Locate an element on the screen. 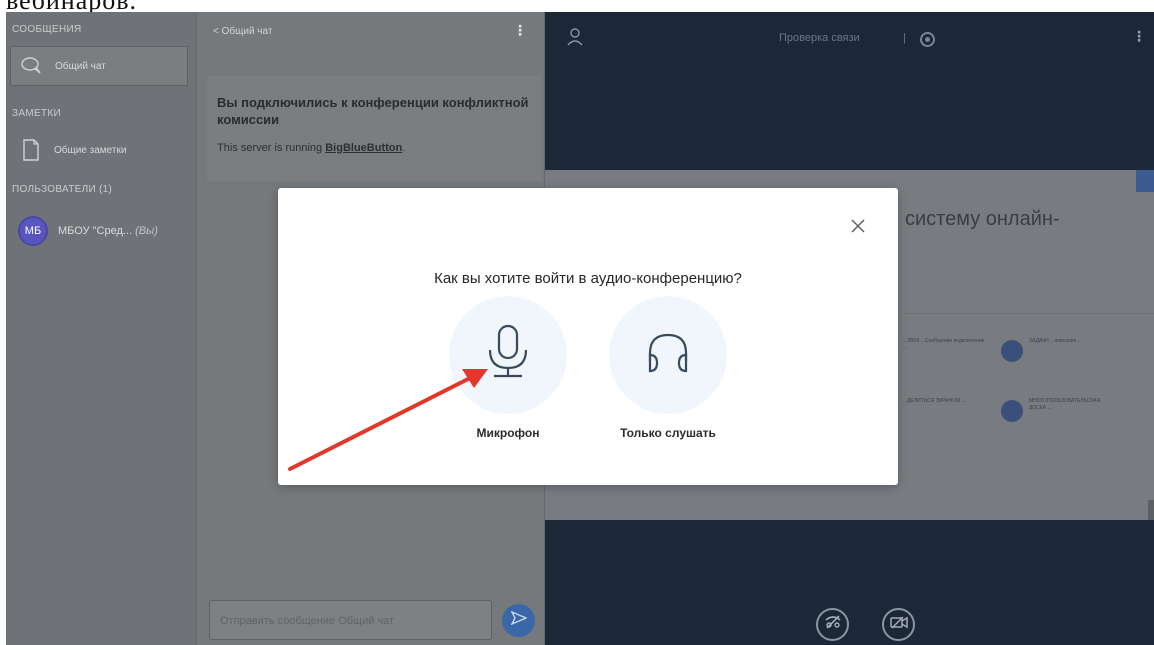 This screenshot has height=645, width=1154. sidebar-item-public-chat: Общий чат is located at coordinates (99, 66).